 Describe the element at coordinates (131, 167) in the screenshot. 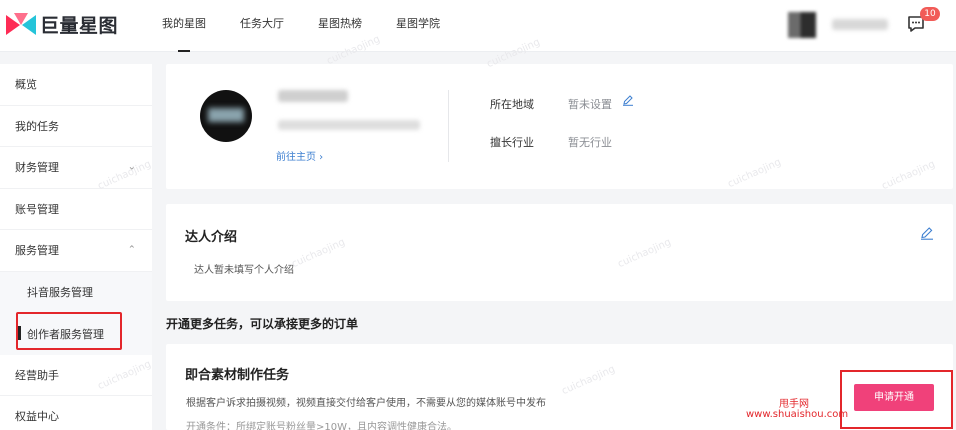

I see `chevron-down-icon: ⌄` at that location.